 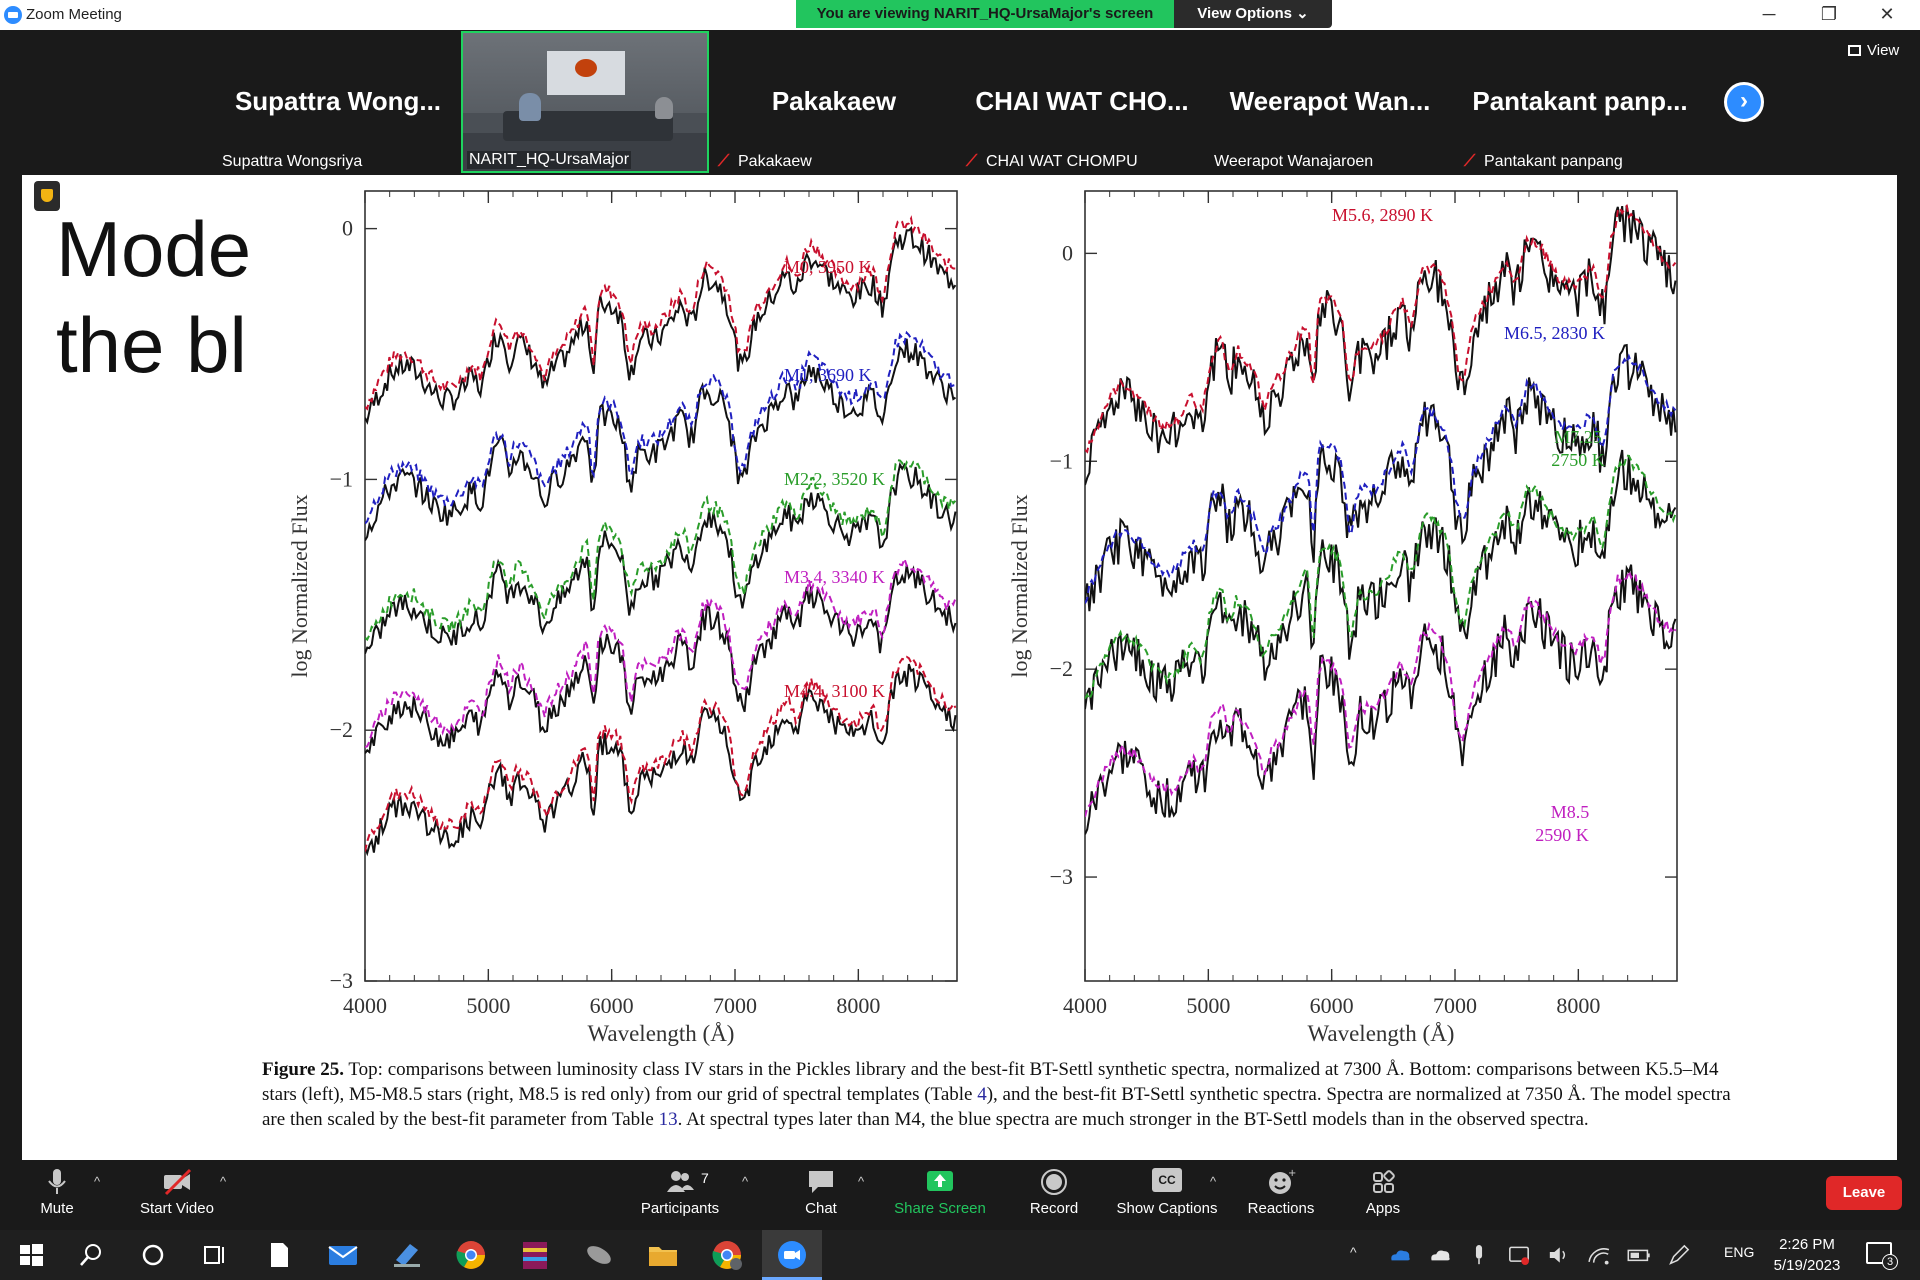 I want to click on show-captions-button: CC Show Captions, so click(x=1167, y=1192).